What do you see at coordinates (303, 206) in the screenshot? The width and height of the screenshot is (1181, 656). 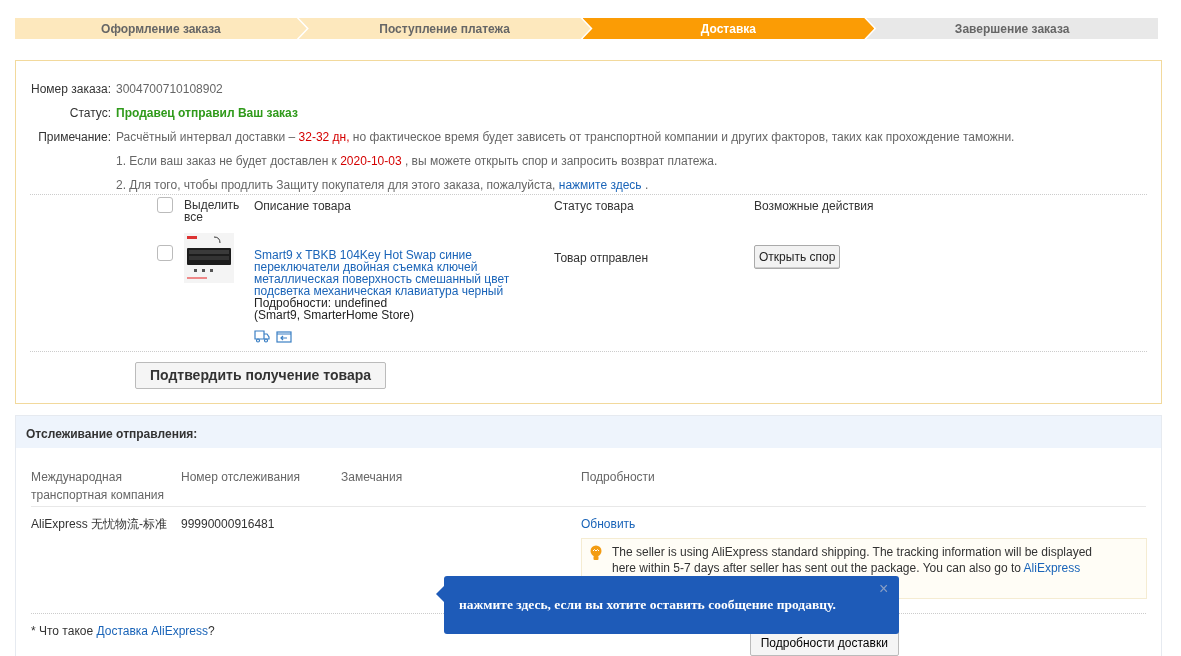 I see `column-header: Описание товара` at bounding box center [303, 206].